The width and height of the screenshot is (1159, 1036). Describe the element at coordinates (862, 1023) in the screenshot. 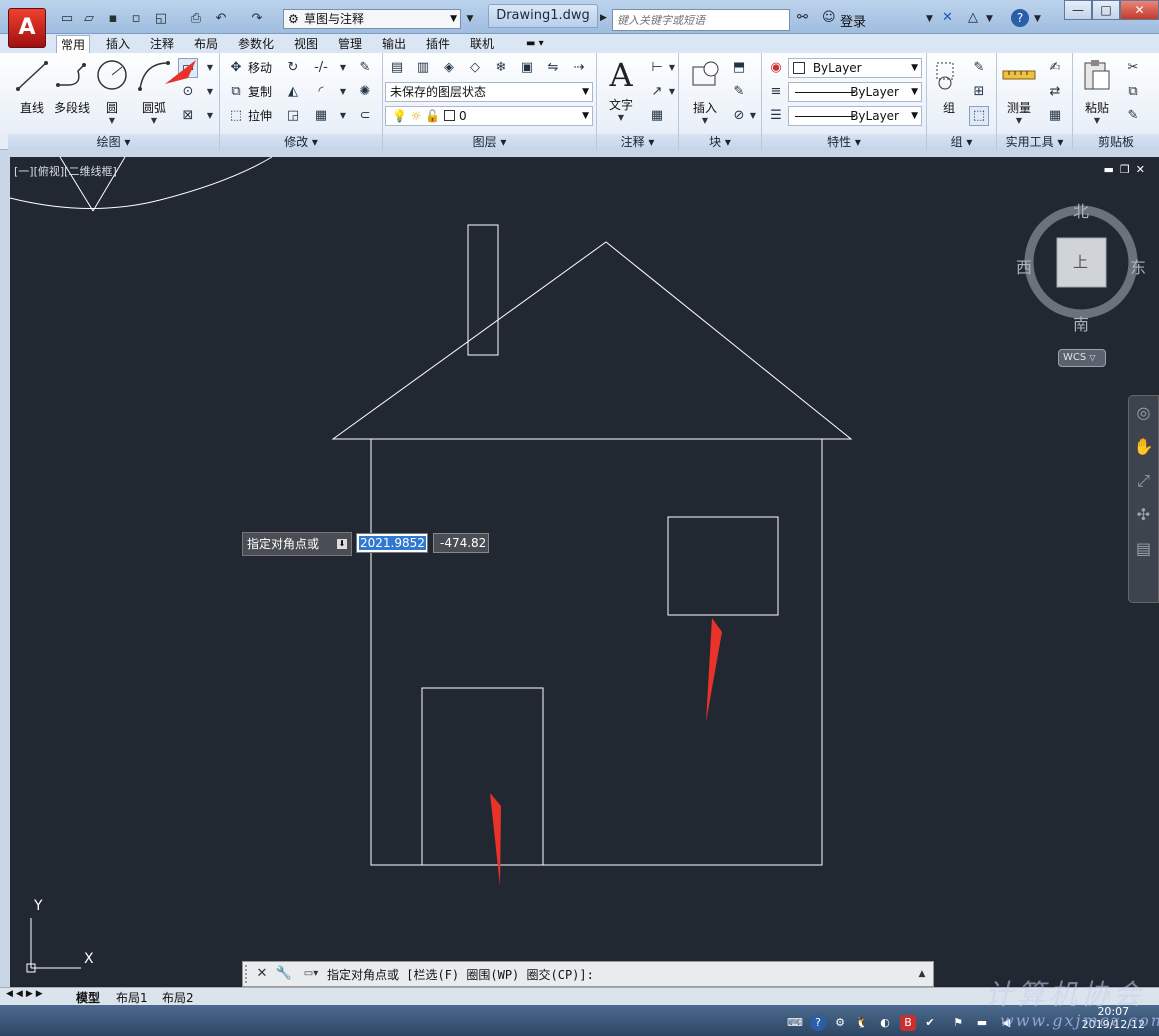

I see `qq-icon: 🐧` at that location.